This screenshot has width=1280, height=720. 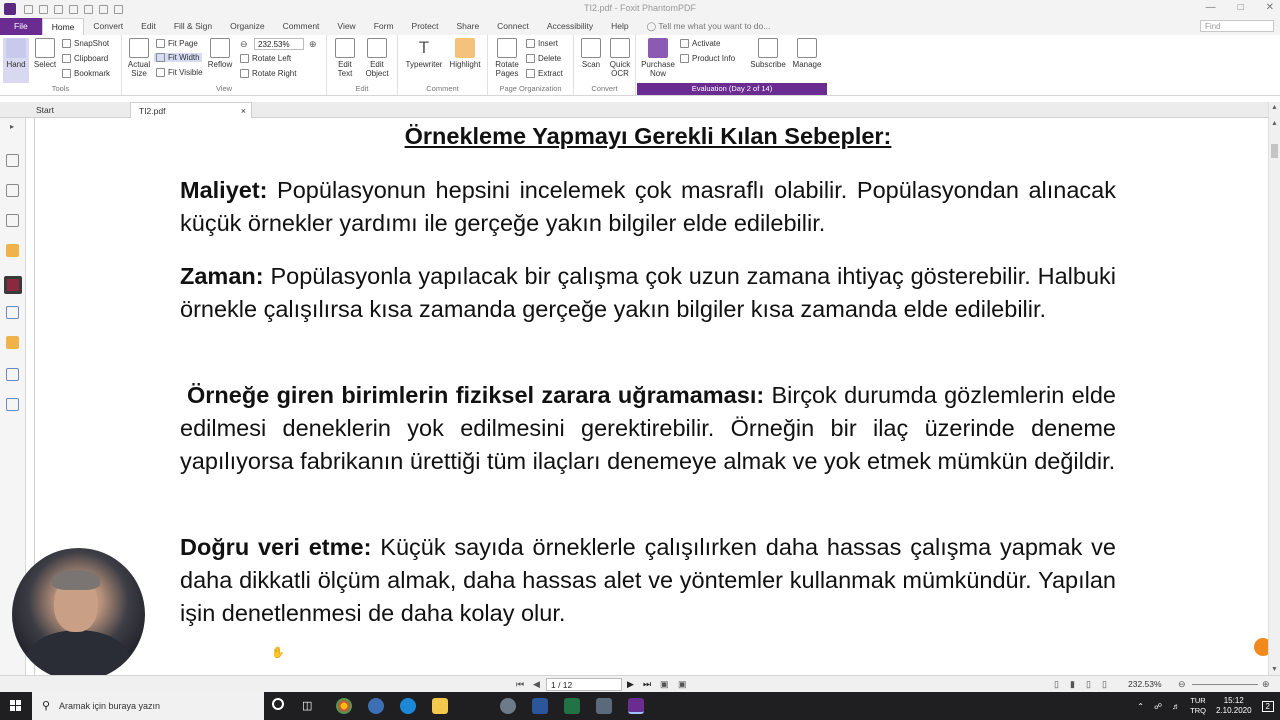 I want to click on tab-fill-sign: Fill & Sign, so click(x=193, y=26).